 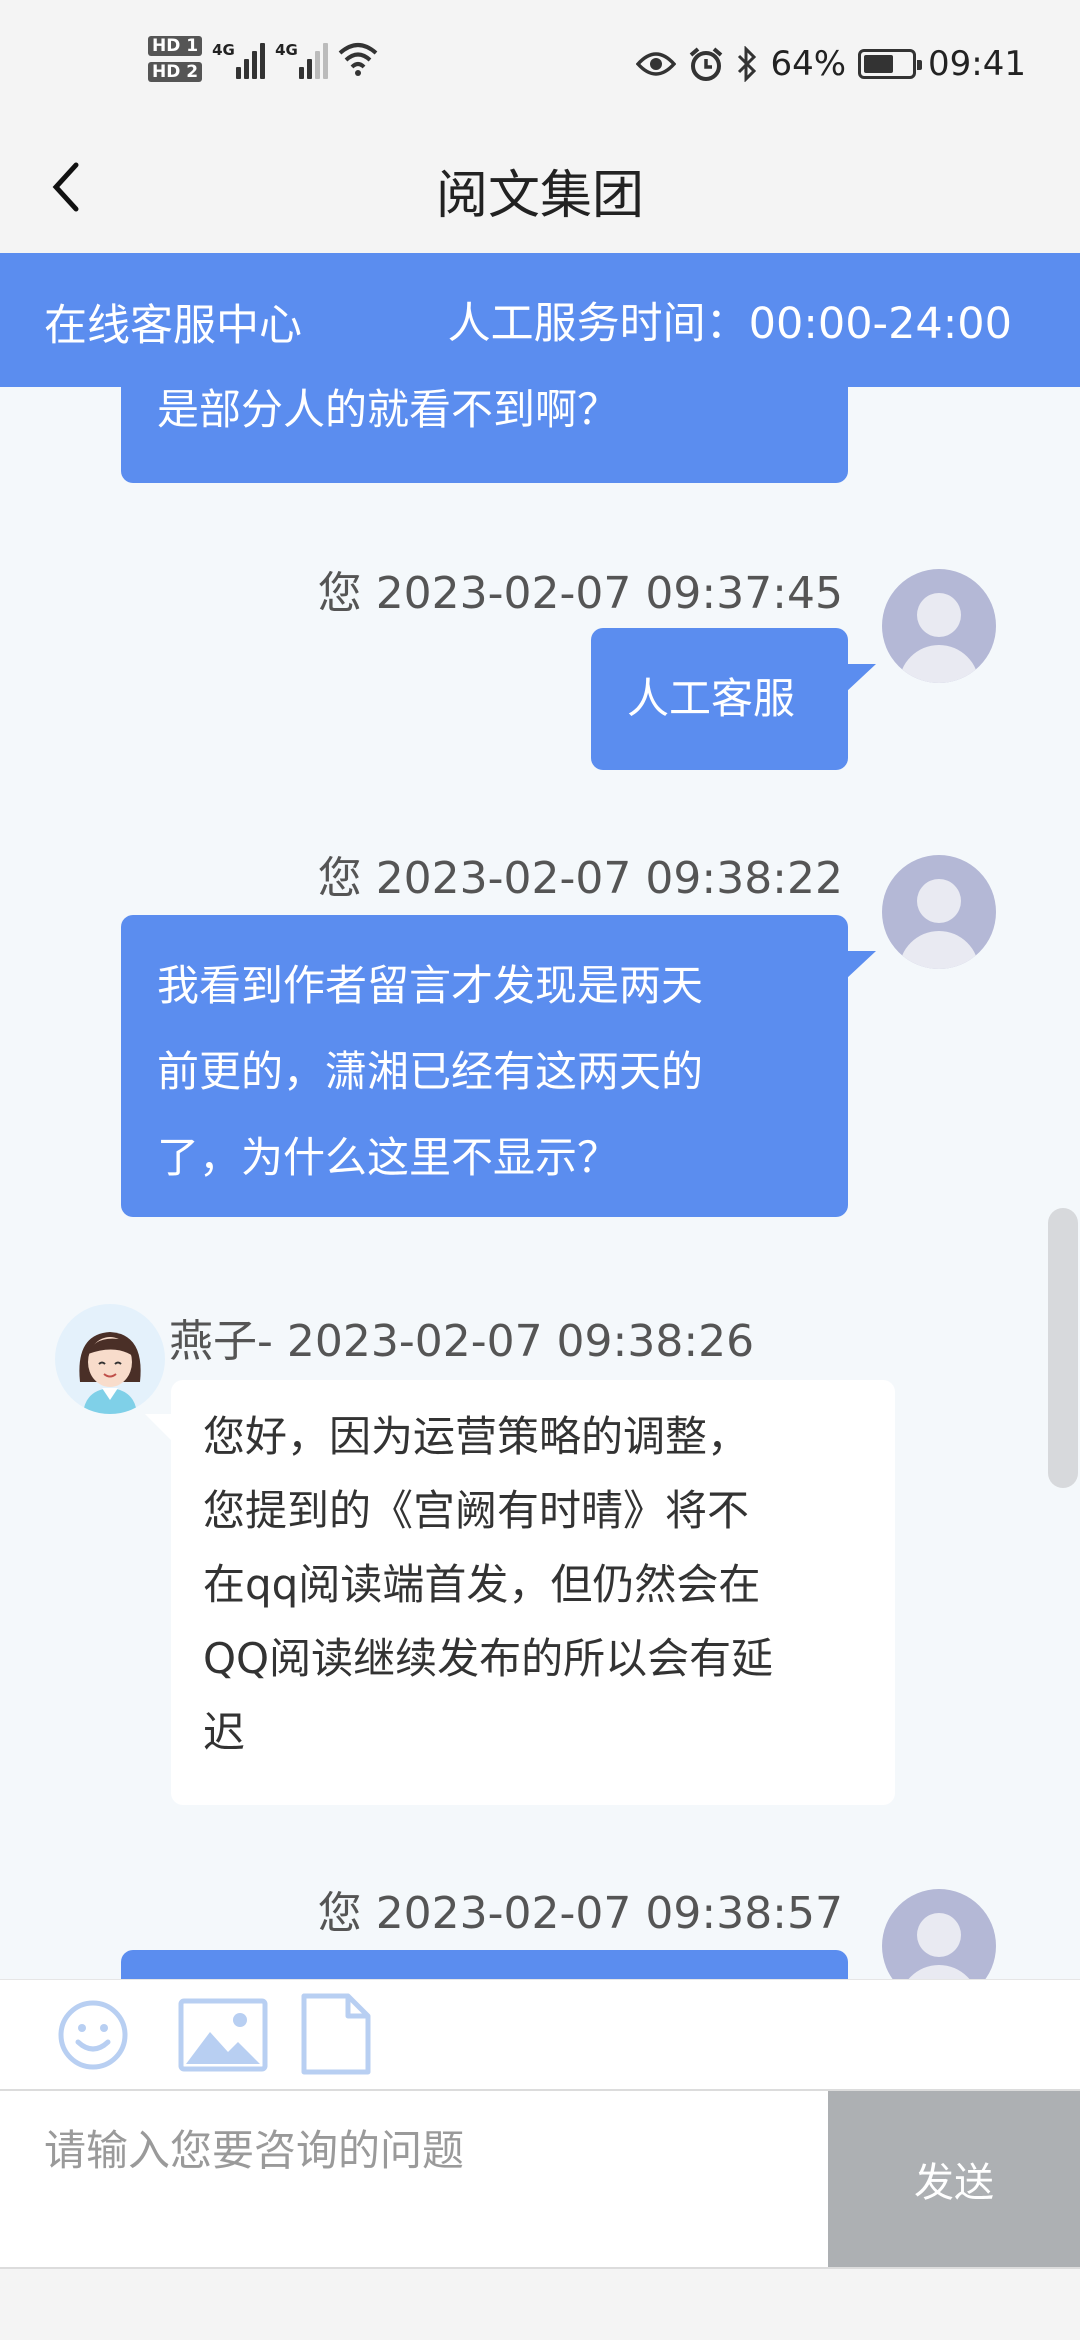 What do you see at coordinates (539, 196) in the screenshot?
I see `page-title: 阅文集团` at bounding box center [539, 196].